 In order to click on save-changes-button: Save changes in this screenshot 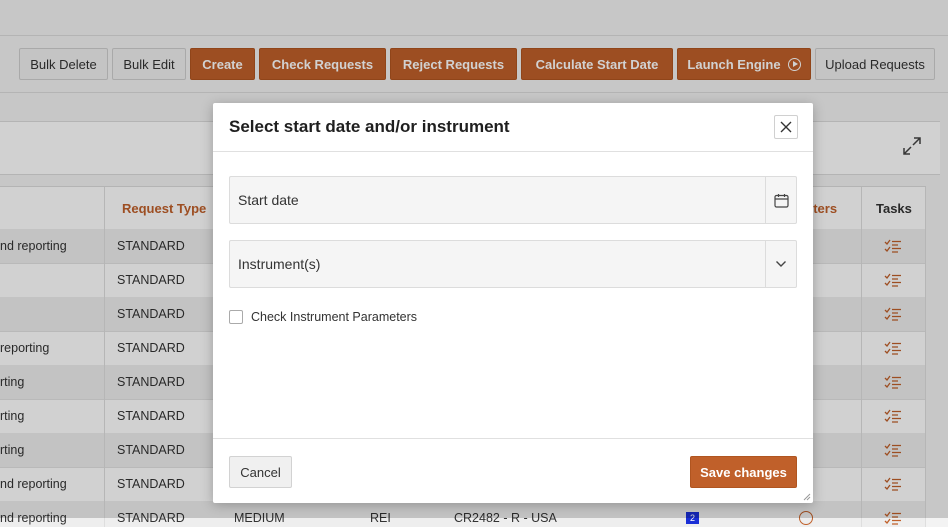, I will do `click(743, 472)`.